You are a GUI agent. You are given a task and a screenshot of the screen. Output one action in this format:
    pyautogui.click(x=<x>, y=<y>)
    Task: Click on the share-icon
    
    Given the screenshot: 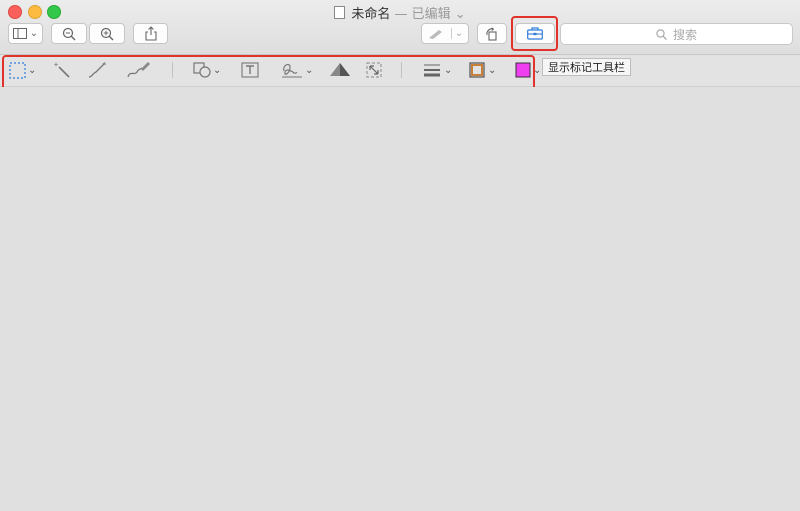 What is the action you would take?
    pyautogui.click(x=150, y=33)
    